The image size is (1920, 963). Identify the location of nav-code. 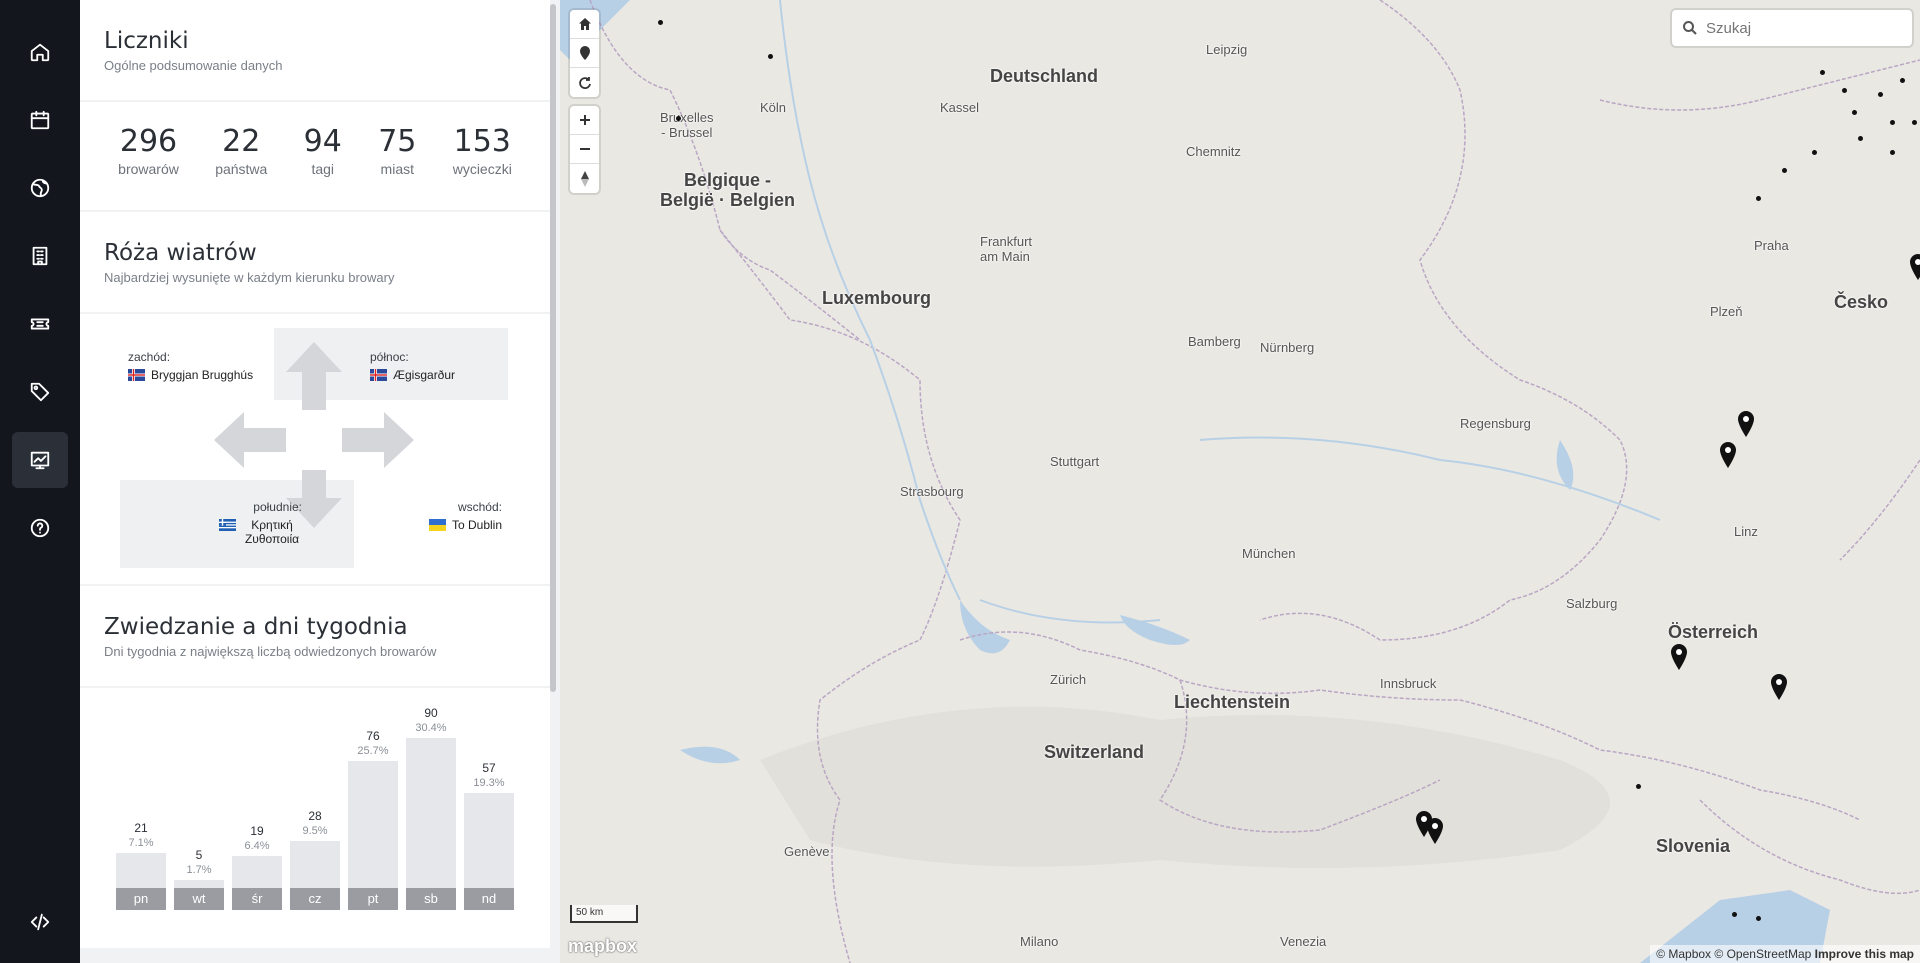
(40, 922).